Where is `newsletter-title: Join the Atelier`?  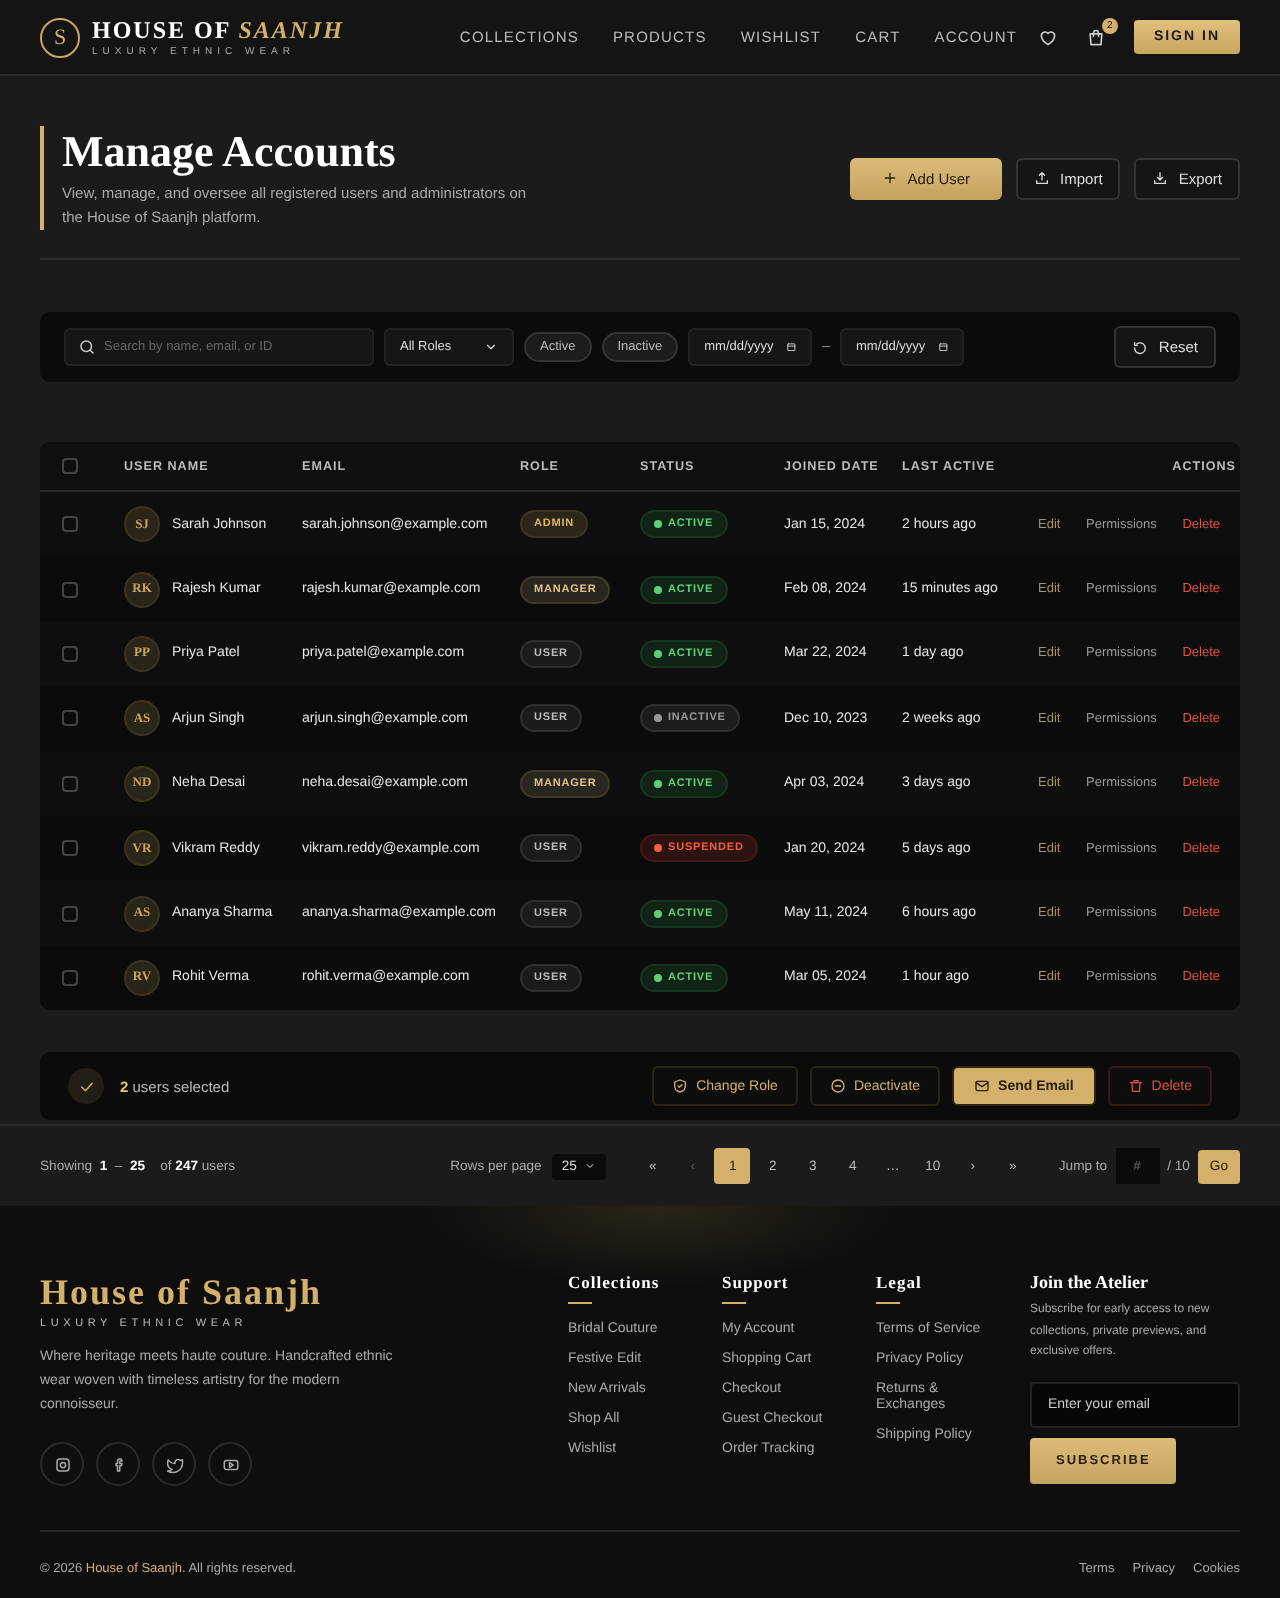
newsletter-title: Join the Atelier is located at coordinates (1090, 1282).